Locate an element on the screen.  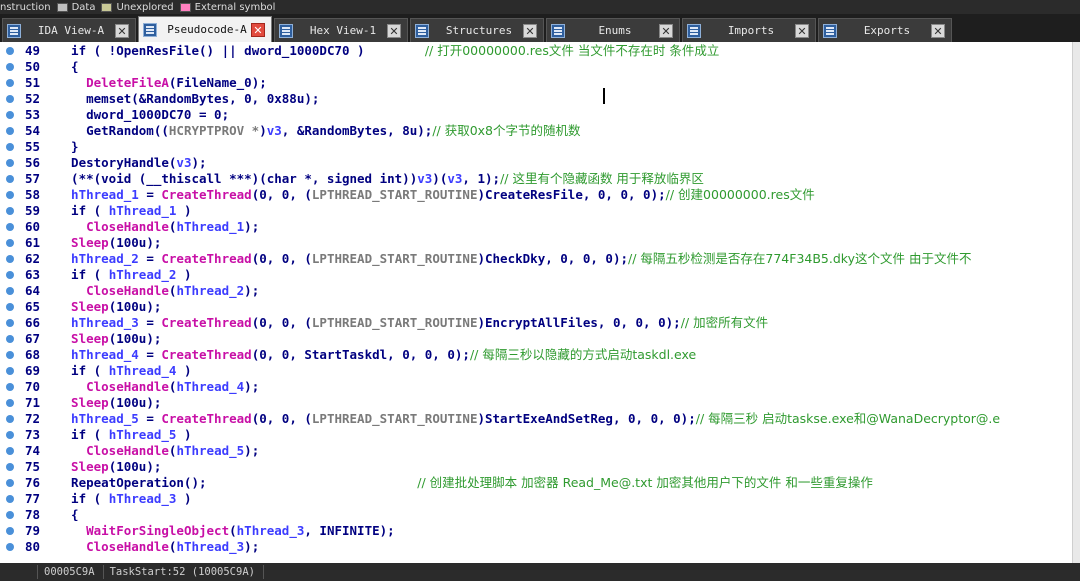
line-number: 65 is located at coordinates (32, 306).